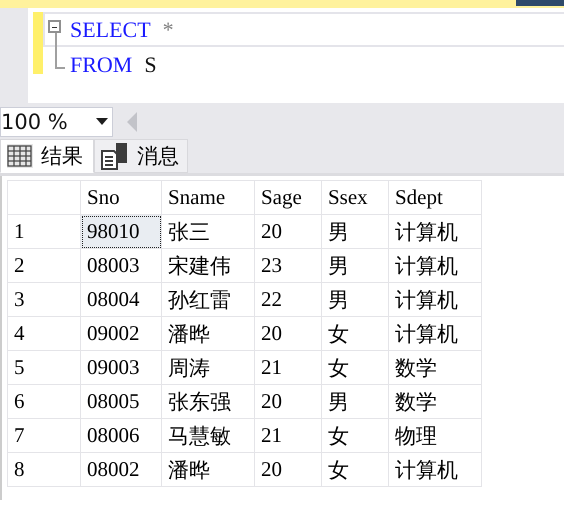  I want to click on row-number: 4, so click(44, 333).